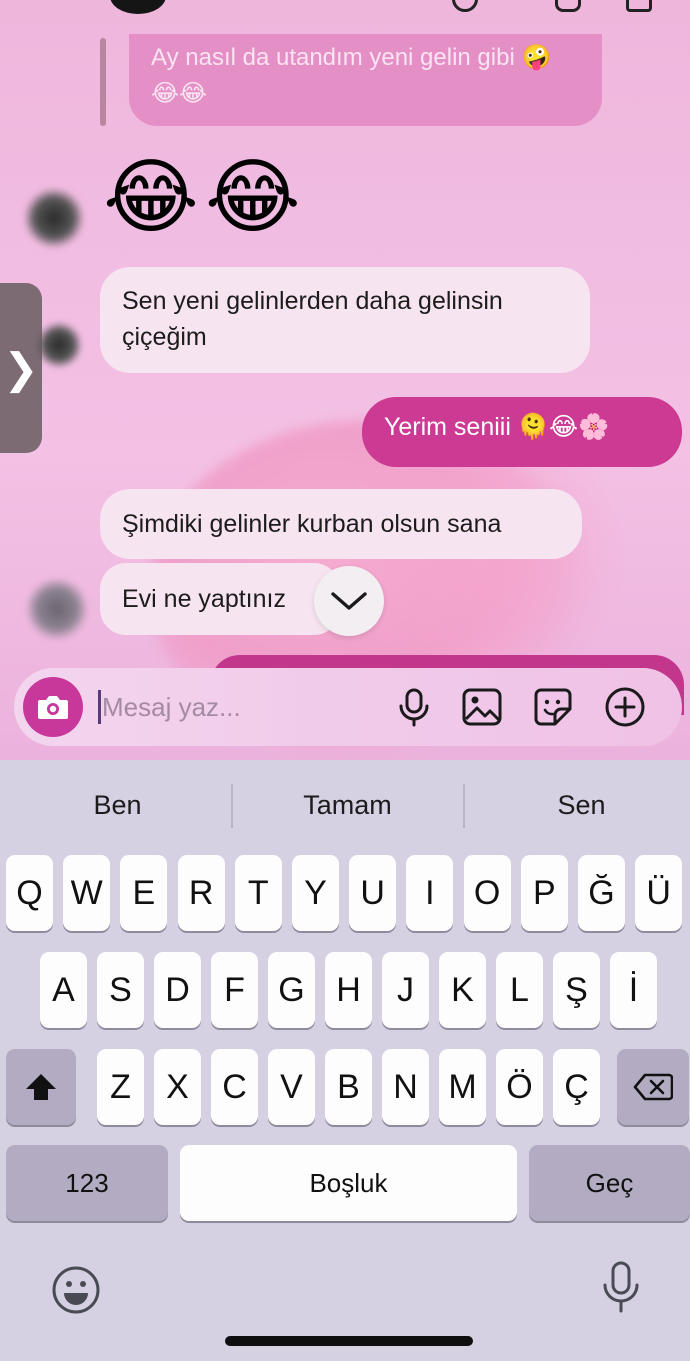 Image resolution: width=690 pixels, height=1361 pixels. What do you see at coordinates (544, 893) in the screenshot?
I see `key-p: P` at bounding box center [544, 893].